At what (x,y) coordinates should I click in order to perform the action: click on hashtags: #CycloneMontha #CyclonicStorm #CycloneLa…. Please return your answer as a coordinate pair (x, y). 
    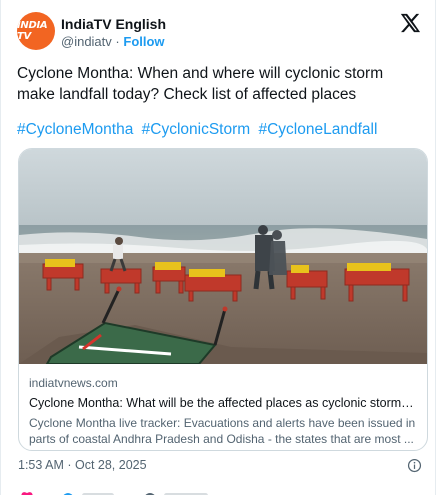
    Looking at the image, I should click on (219, 129).